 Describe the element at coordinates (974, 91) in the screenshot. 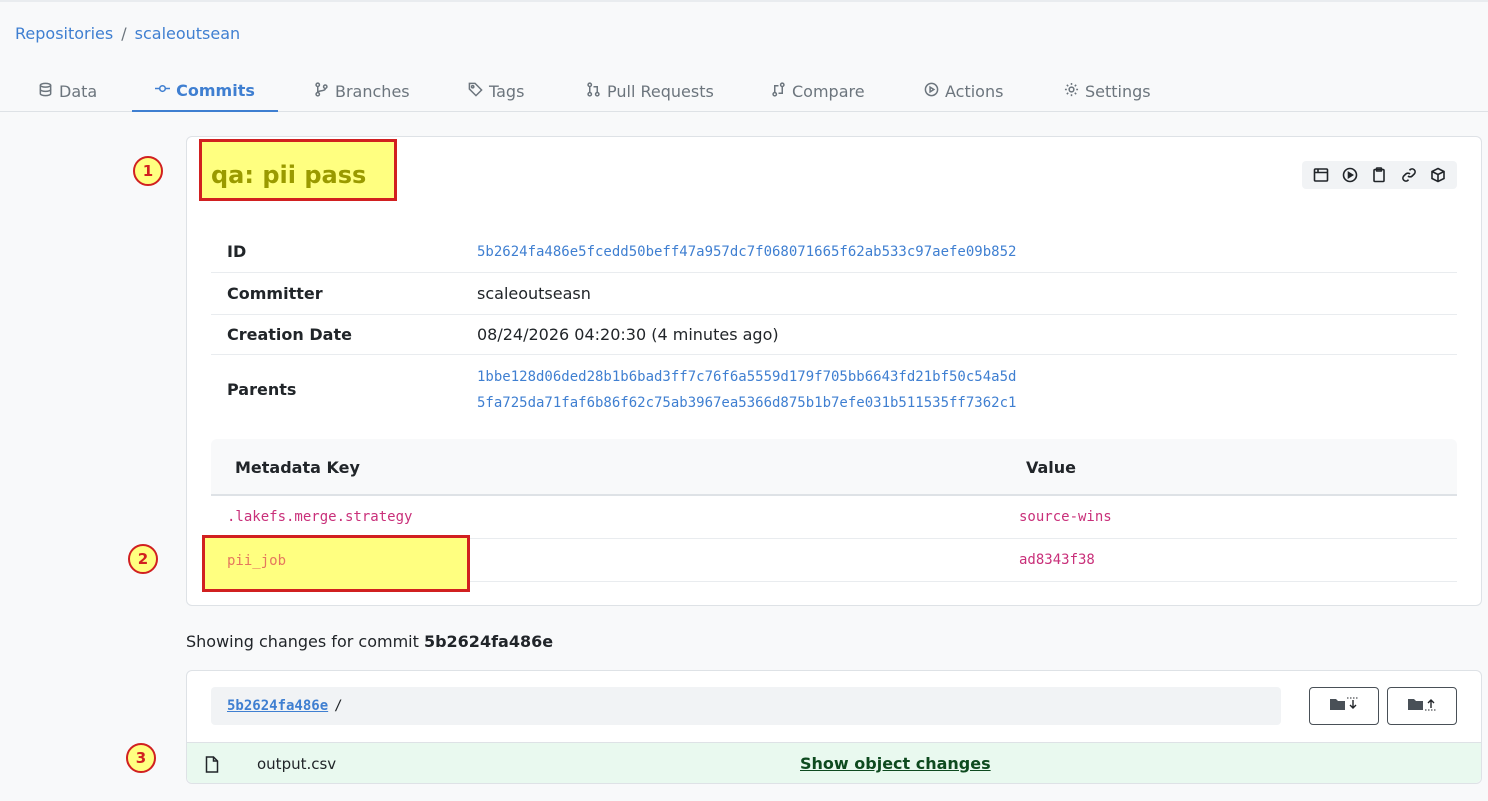

I see `tab-label: Actions` at that location.